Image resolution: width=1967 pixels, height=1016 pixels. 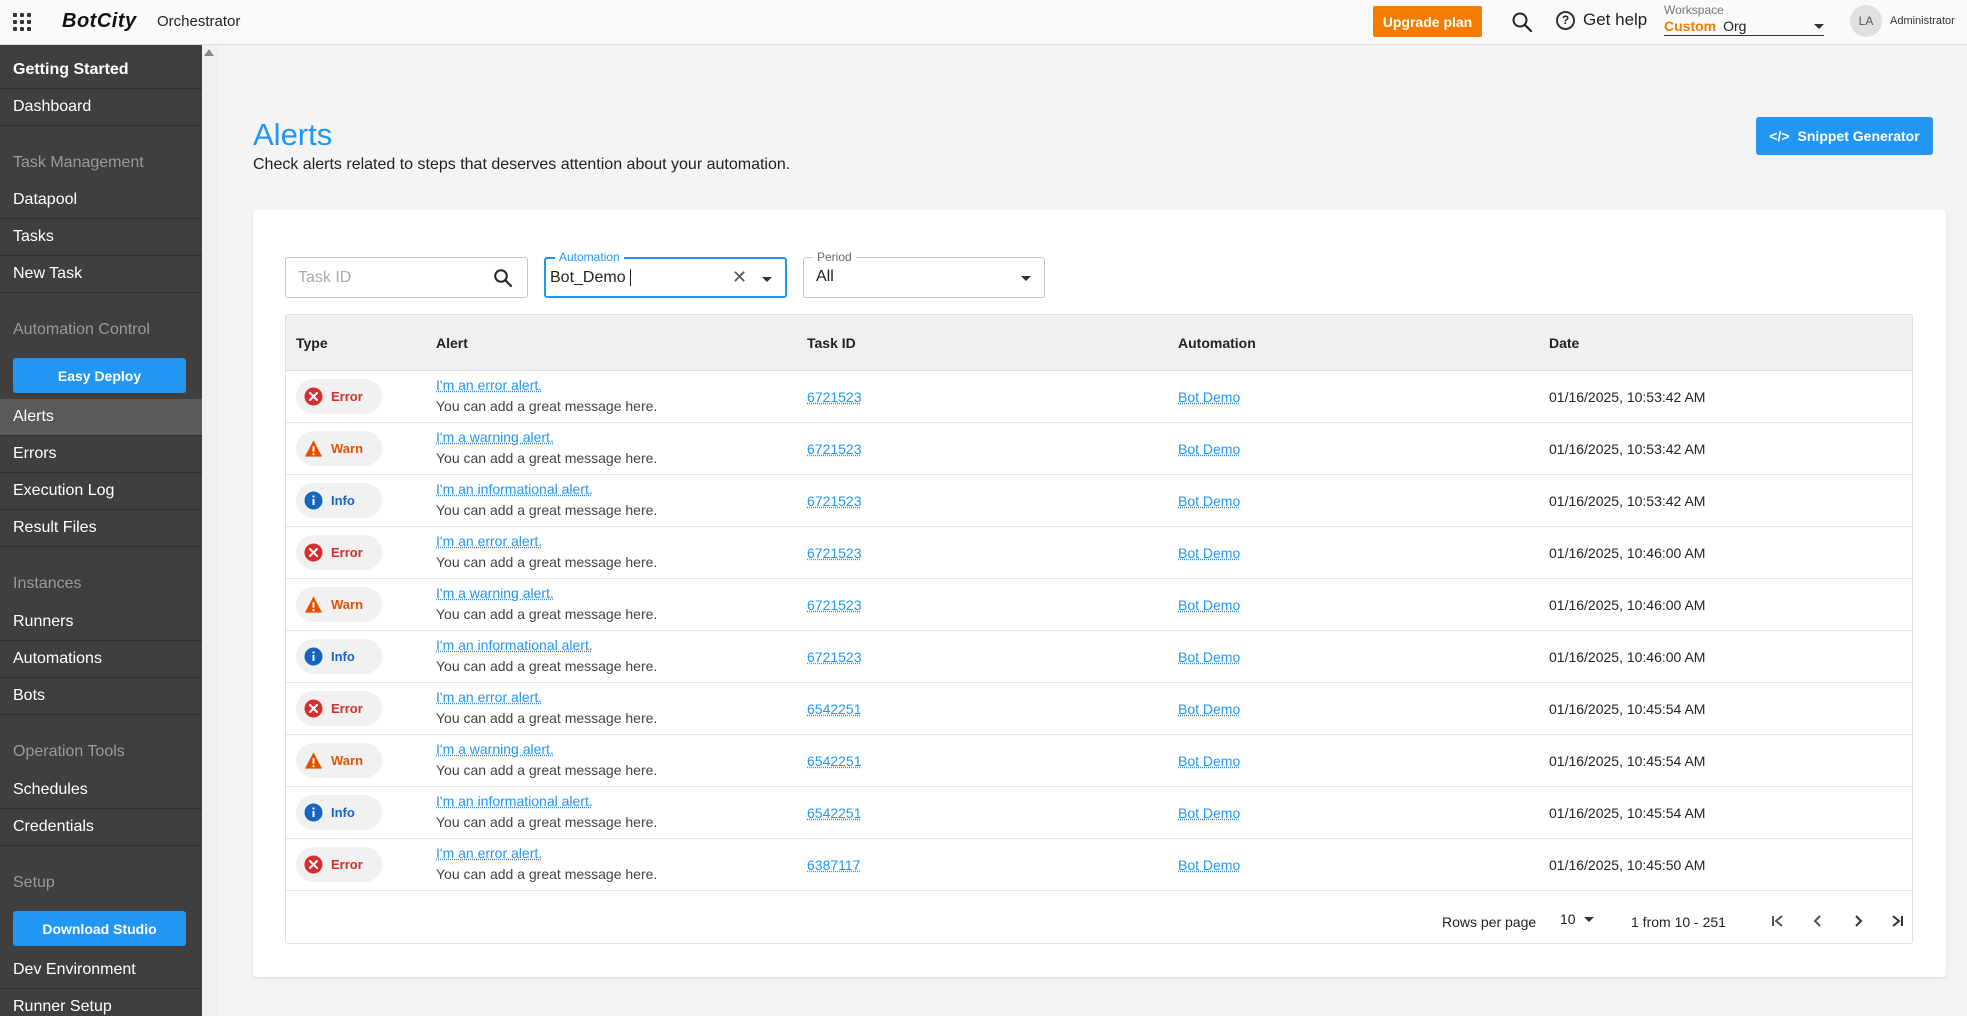 What do you see at coordinates (1922, 21) in the screenshot?
I see `user-role: Administrator` at bounding box center [1922, 21].